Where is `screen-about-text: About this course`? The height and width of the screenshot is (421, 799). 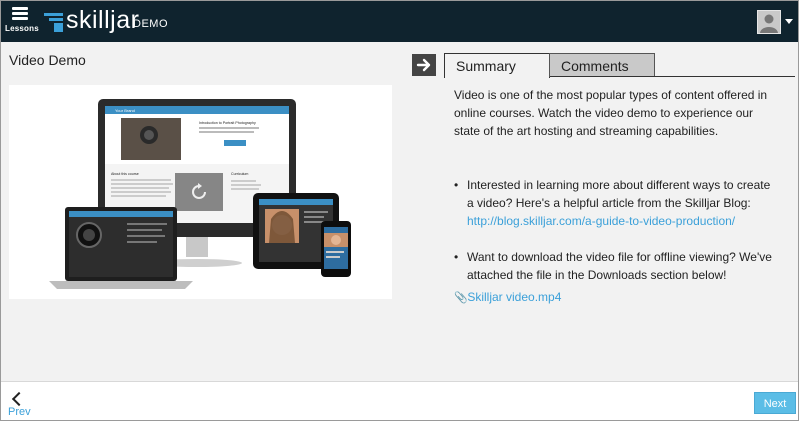 screen-about-text: About this course is located at coordinates (125, 174).